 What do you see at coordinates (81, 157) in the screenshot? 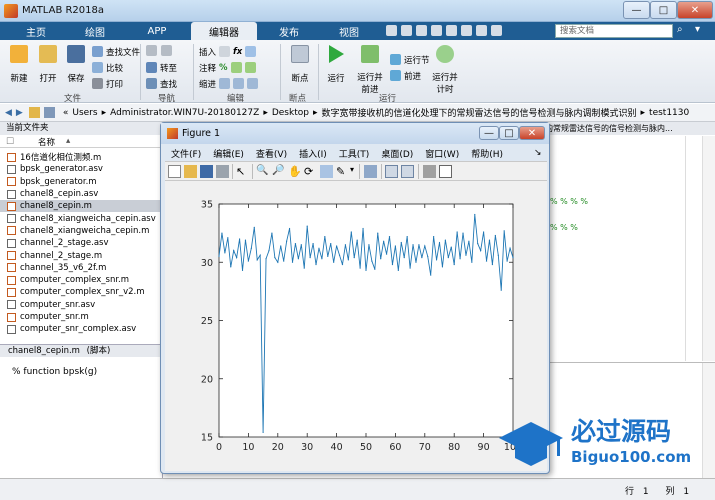
I see `file-list-item: 16信道化相位测频.m` at bounding box center [81, 157].